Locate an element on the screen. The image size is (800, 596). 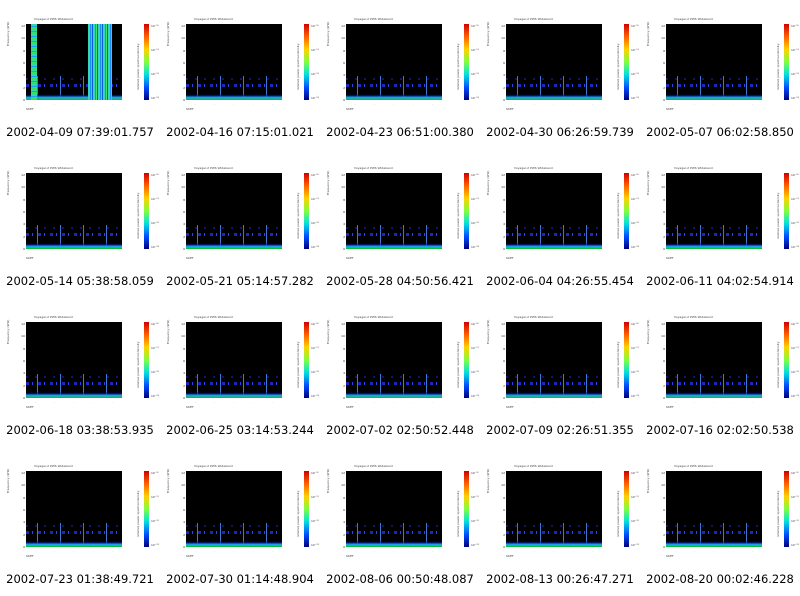
thumbnail-caption: 2002-05-14 05:38:58.059 is located at coordinates (80, 281).